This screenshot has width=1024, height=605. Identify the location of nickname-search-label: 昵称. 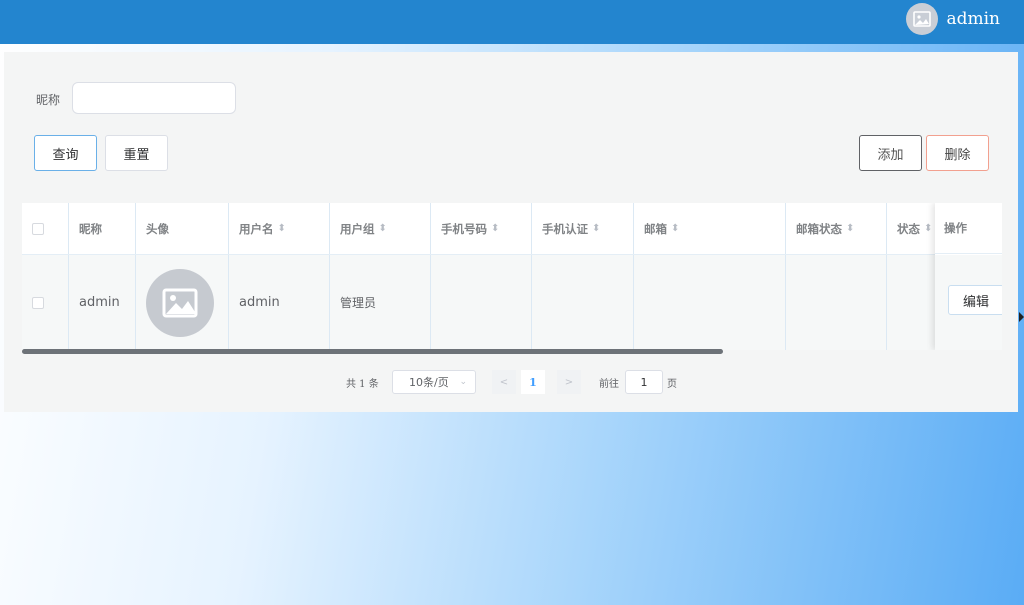
(48, 100).